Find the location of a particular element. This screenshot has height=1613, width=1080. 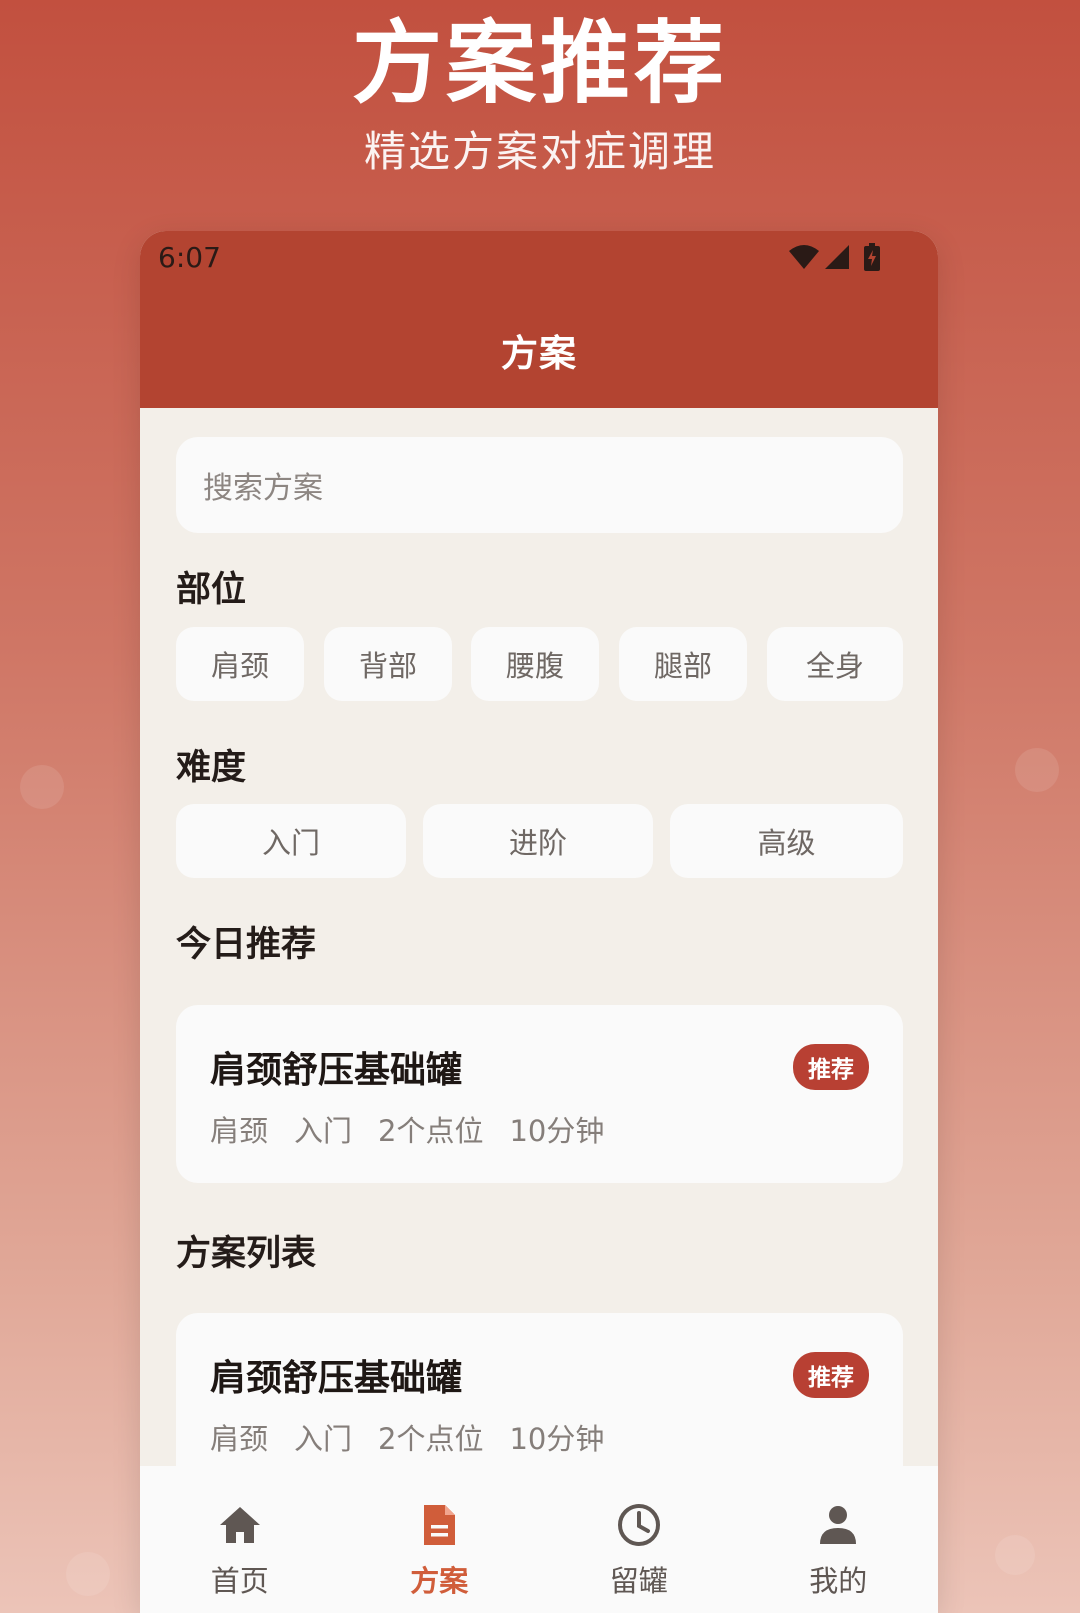

nav-item-profile: 我的 is located at coordinates (839, 1539).